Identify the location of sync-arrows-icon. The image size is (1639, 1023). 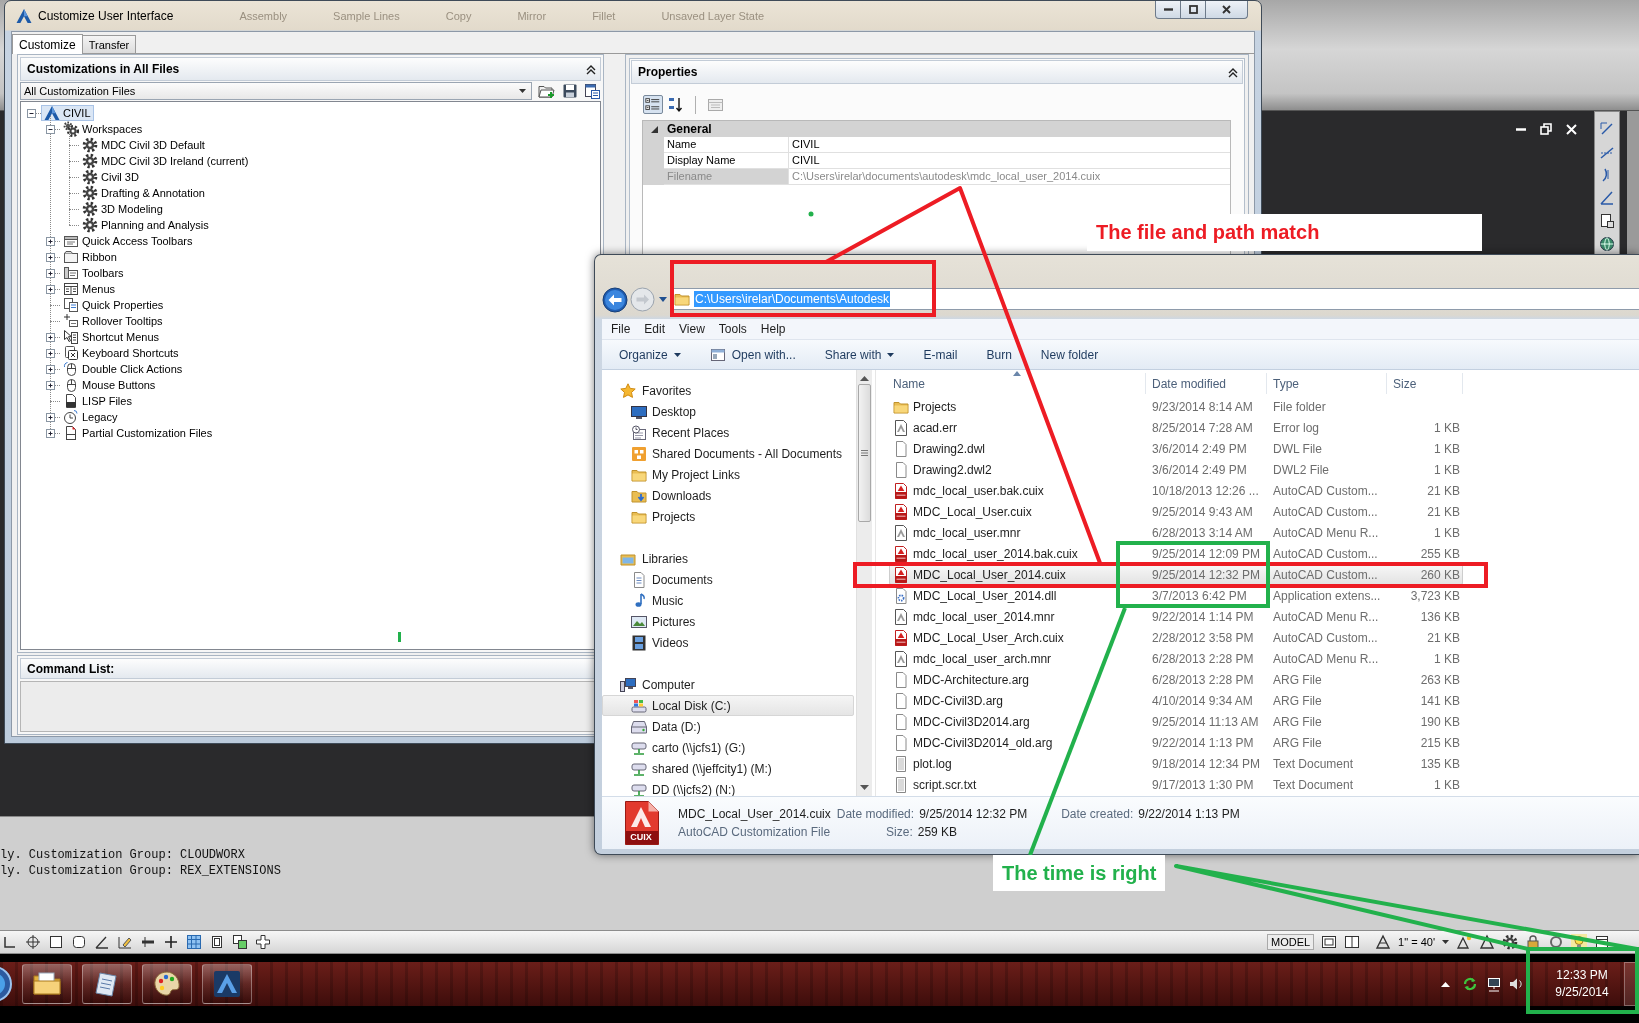
(1470, 984).